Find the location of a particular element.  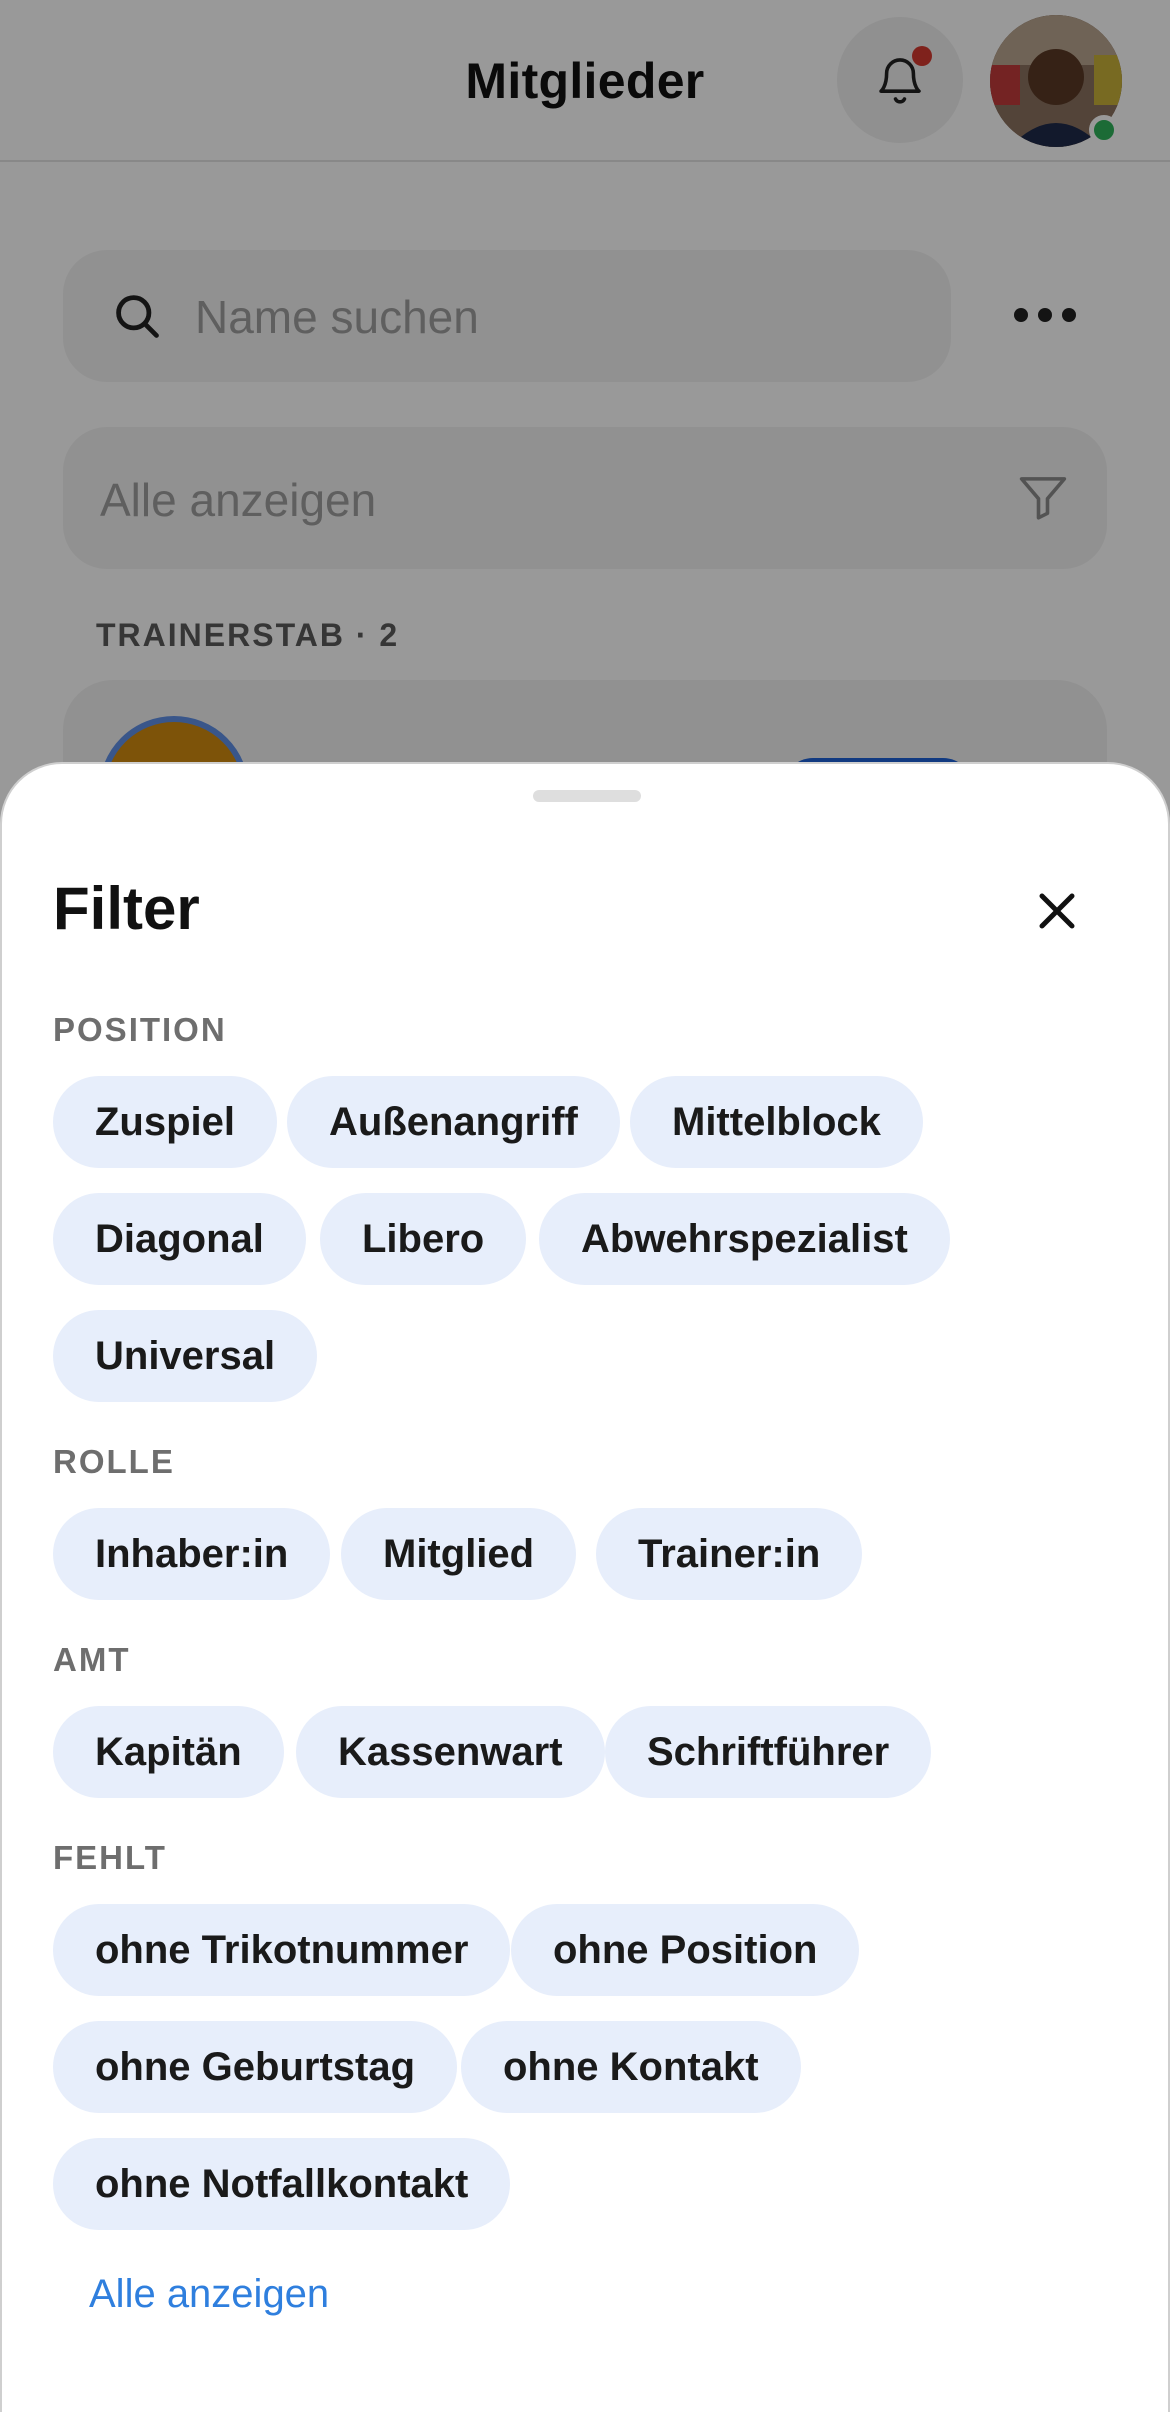

chip-mitglied: Mitglied is located at coordinates (459, 1554).